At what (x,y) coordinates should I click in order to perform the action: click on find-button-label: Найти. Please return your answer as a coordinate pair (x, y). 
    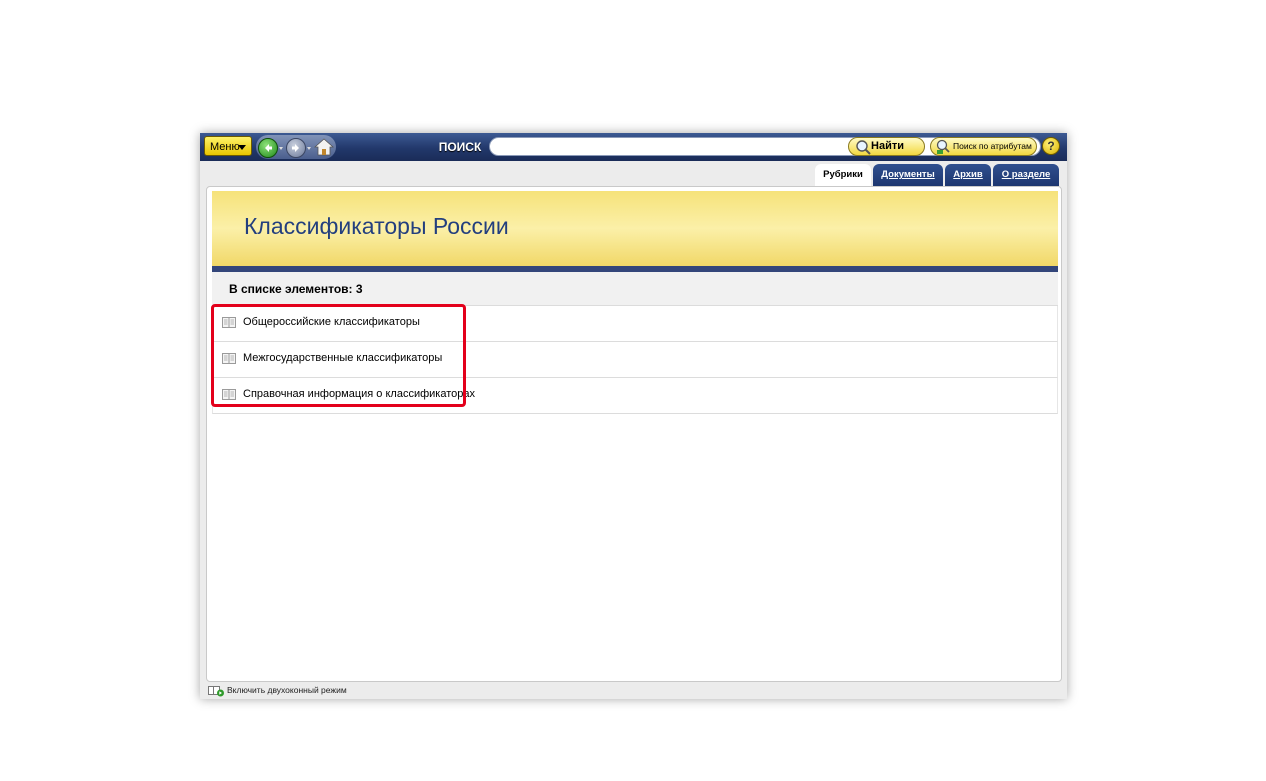
    Looking at the image, I should click on (887, 146).